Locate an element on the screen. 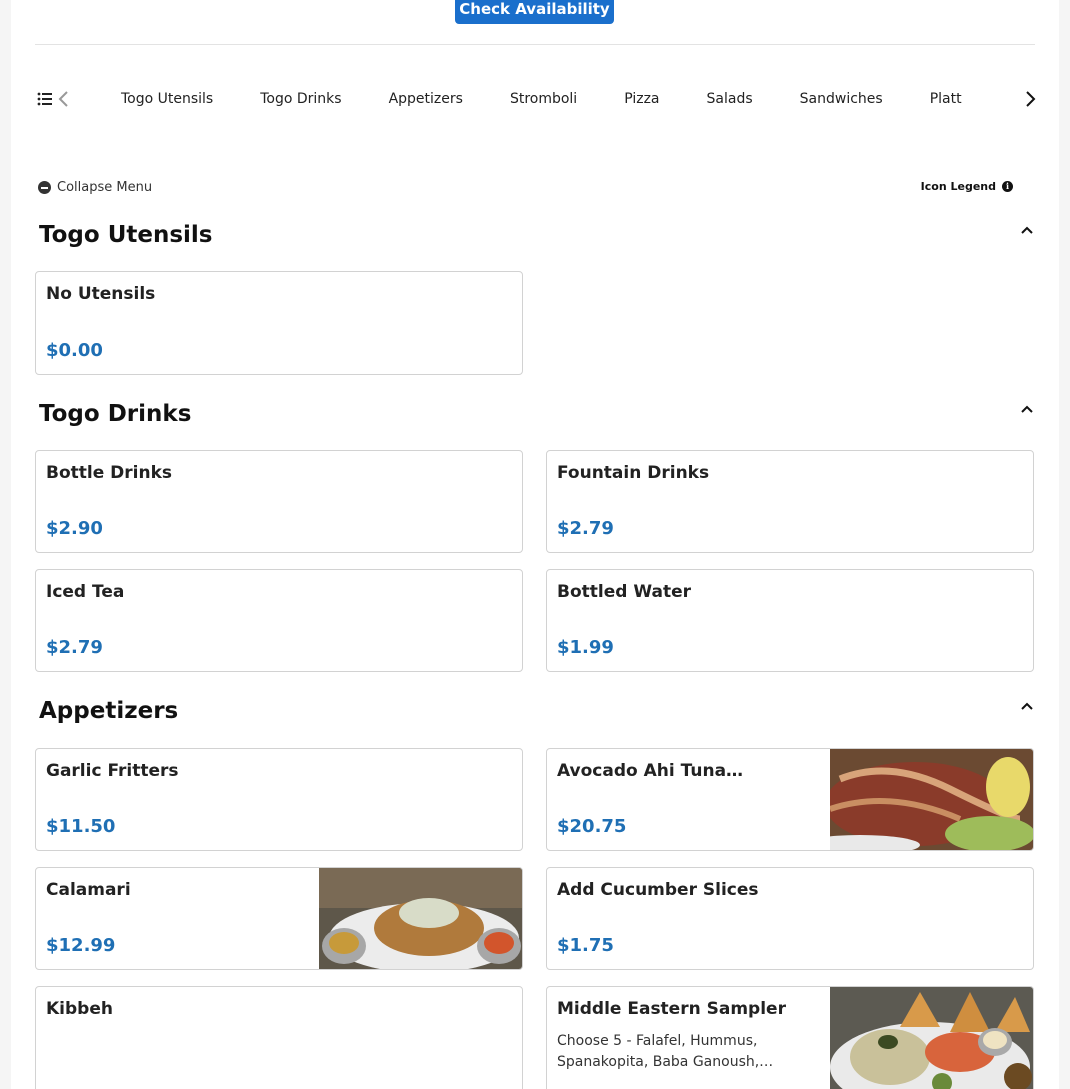 Image resolution: width=1070 pixels, height=1089 pixels. menu-item-card: Add Cucumber Slices $1.75 is located at coordinates (790, 918).